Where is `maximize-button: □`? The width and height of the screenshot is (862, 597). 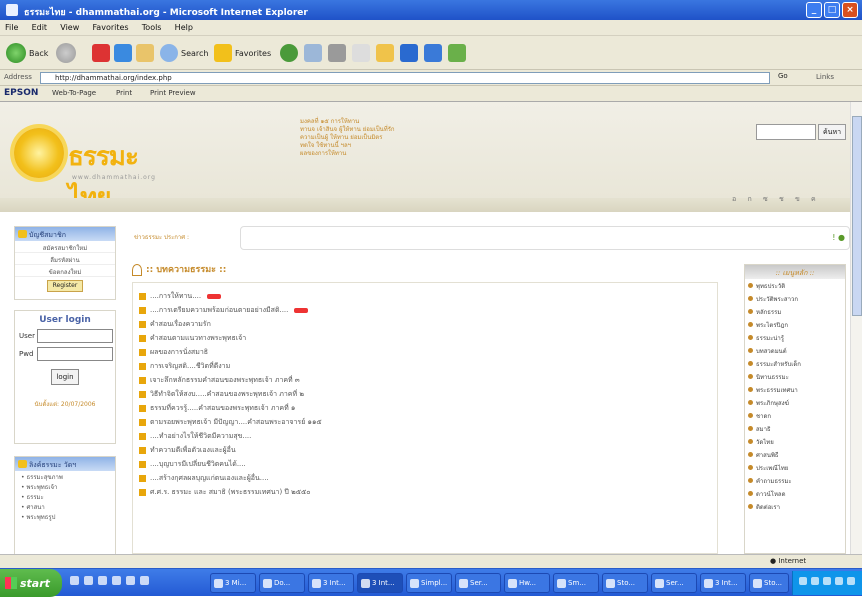 maximize-button: □ is located at coordinates (832, 10).